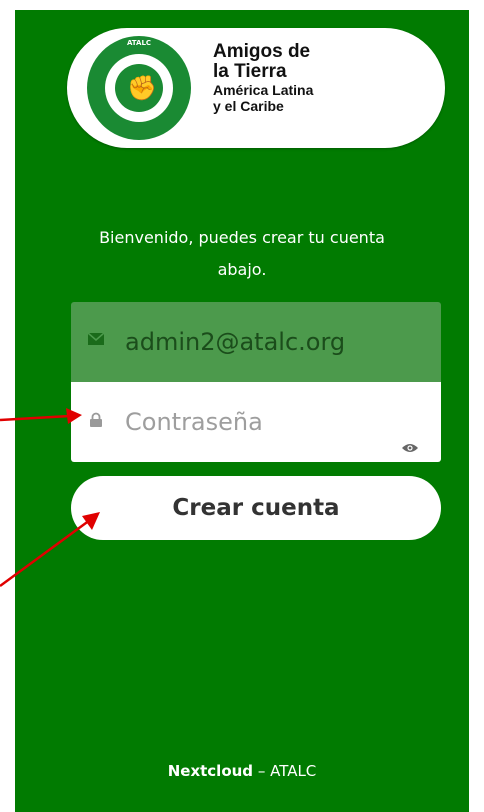 The height and width of the screenshot is (812, 484). What do you see at coordinates (265, 342) in the screenshot?
I see `username-input` at bounding box center [265, 342].